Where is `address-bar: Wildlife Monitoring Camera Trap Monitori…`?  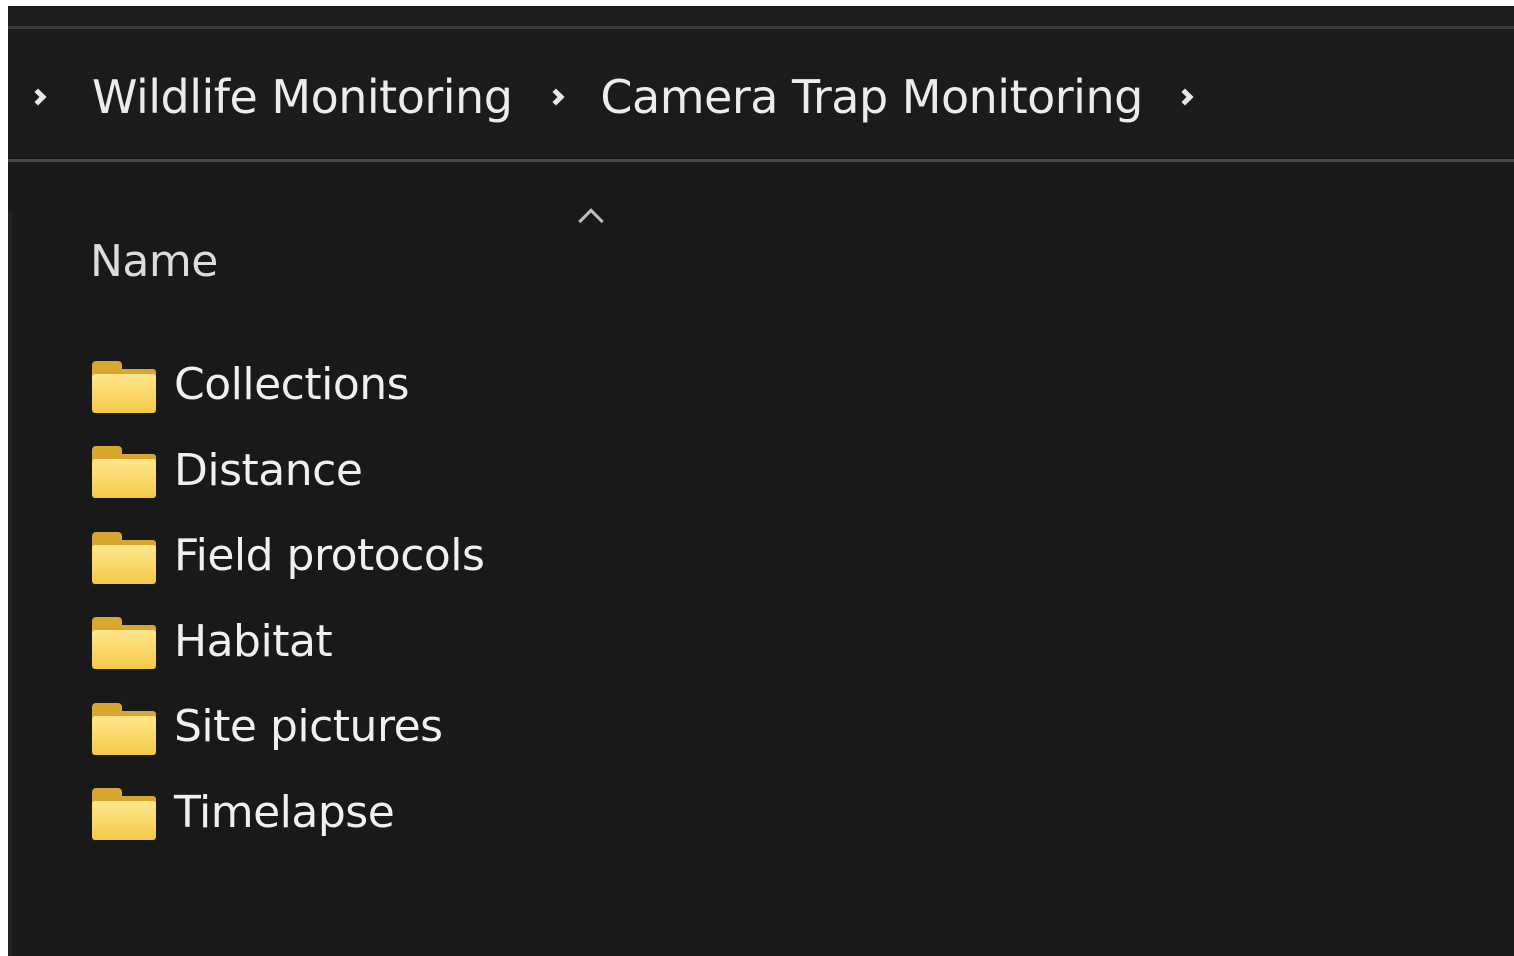 address-bar: Wildlife Monitoring Camera Trap Monitori… is located at coordinates (761, 95).